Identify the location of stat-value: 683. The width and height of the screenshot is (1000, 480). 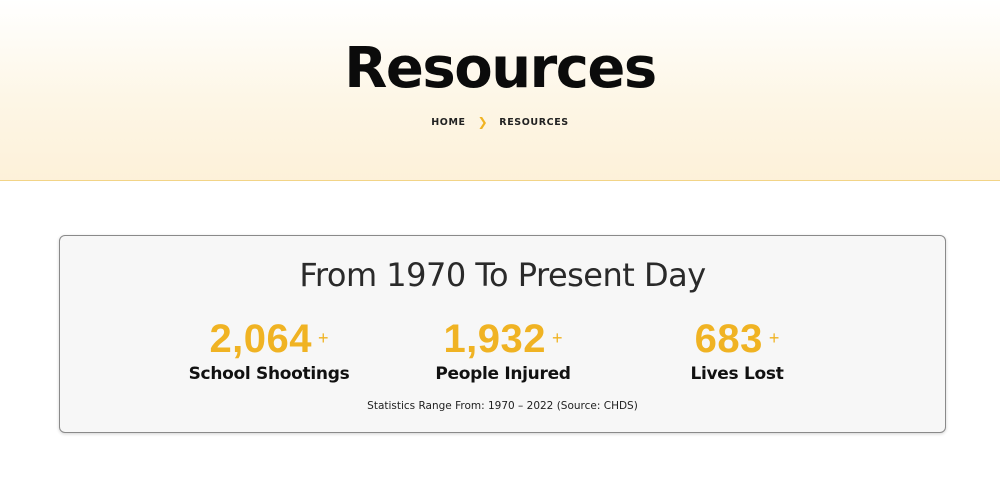
(728, 339).